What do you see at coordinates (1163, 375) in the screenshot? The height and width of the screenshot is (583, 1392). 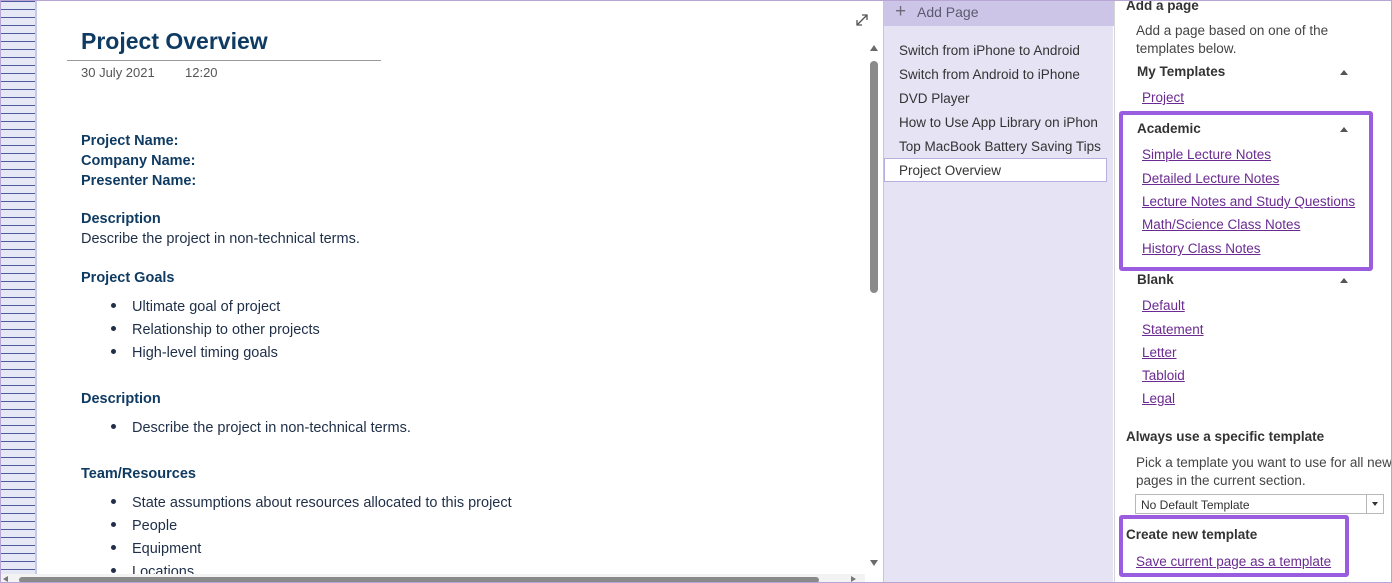 I see `template-link-tabloid: Tabloid` at bounding box center [1163, 375].